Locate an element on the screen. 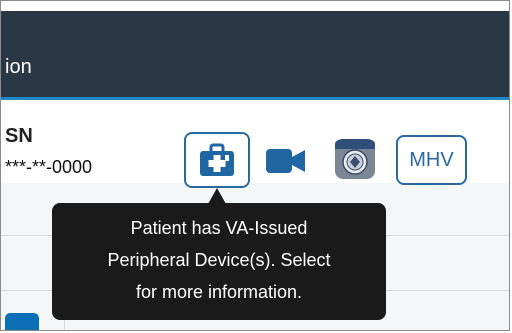  video-camera-icon is located at coordinates (285, 161).